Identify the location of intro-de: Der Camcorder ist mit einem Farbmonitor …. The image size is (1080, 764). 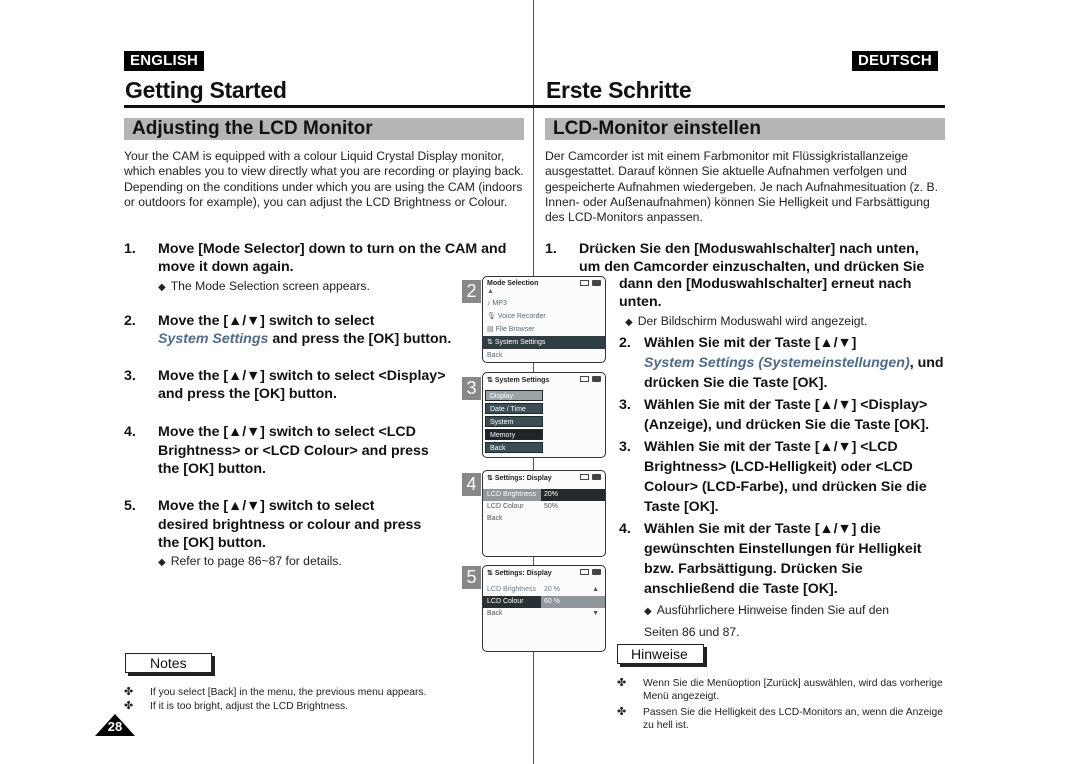
(741, 187).